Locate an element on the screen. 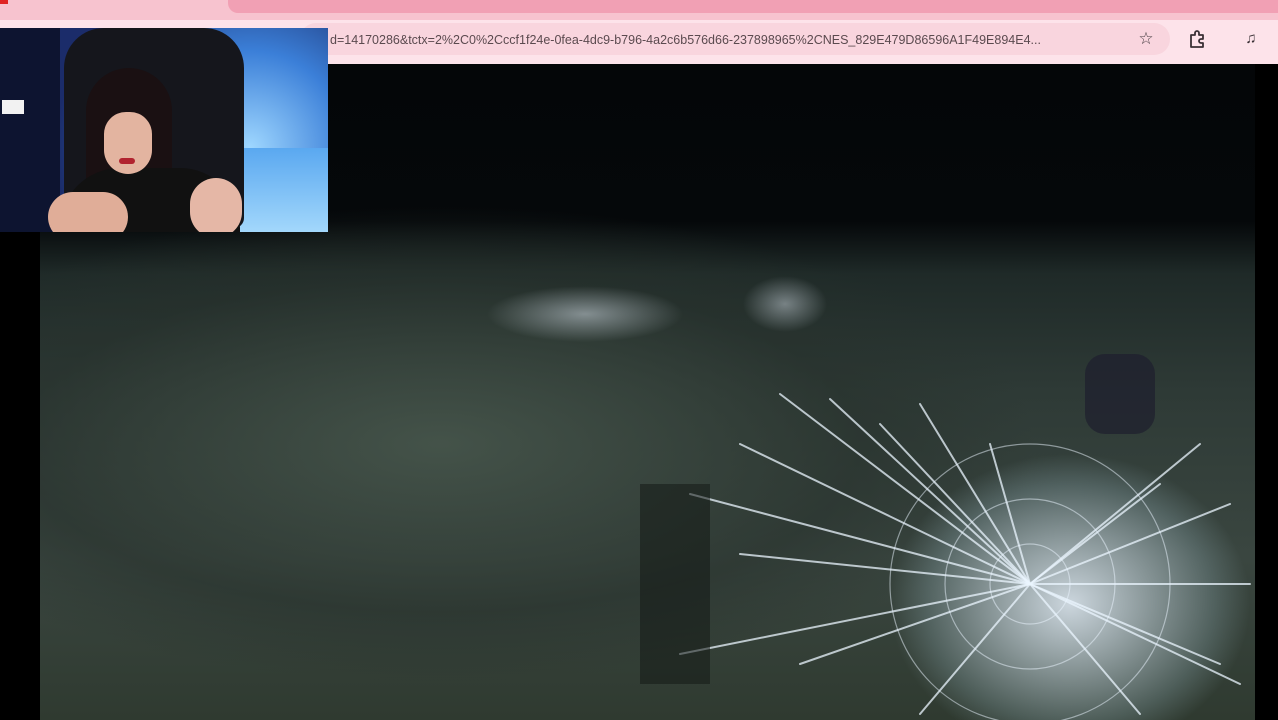 This screenshot has height=720, width=1278. media-controls-icon: ♫ is located at coordinates (1251, 39).